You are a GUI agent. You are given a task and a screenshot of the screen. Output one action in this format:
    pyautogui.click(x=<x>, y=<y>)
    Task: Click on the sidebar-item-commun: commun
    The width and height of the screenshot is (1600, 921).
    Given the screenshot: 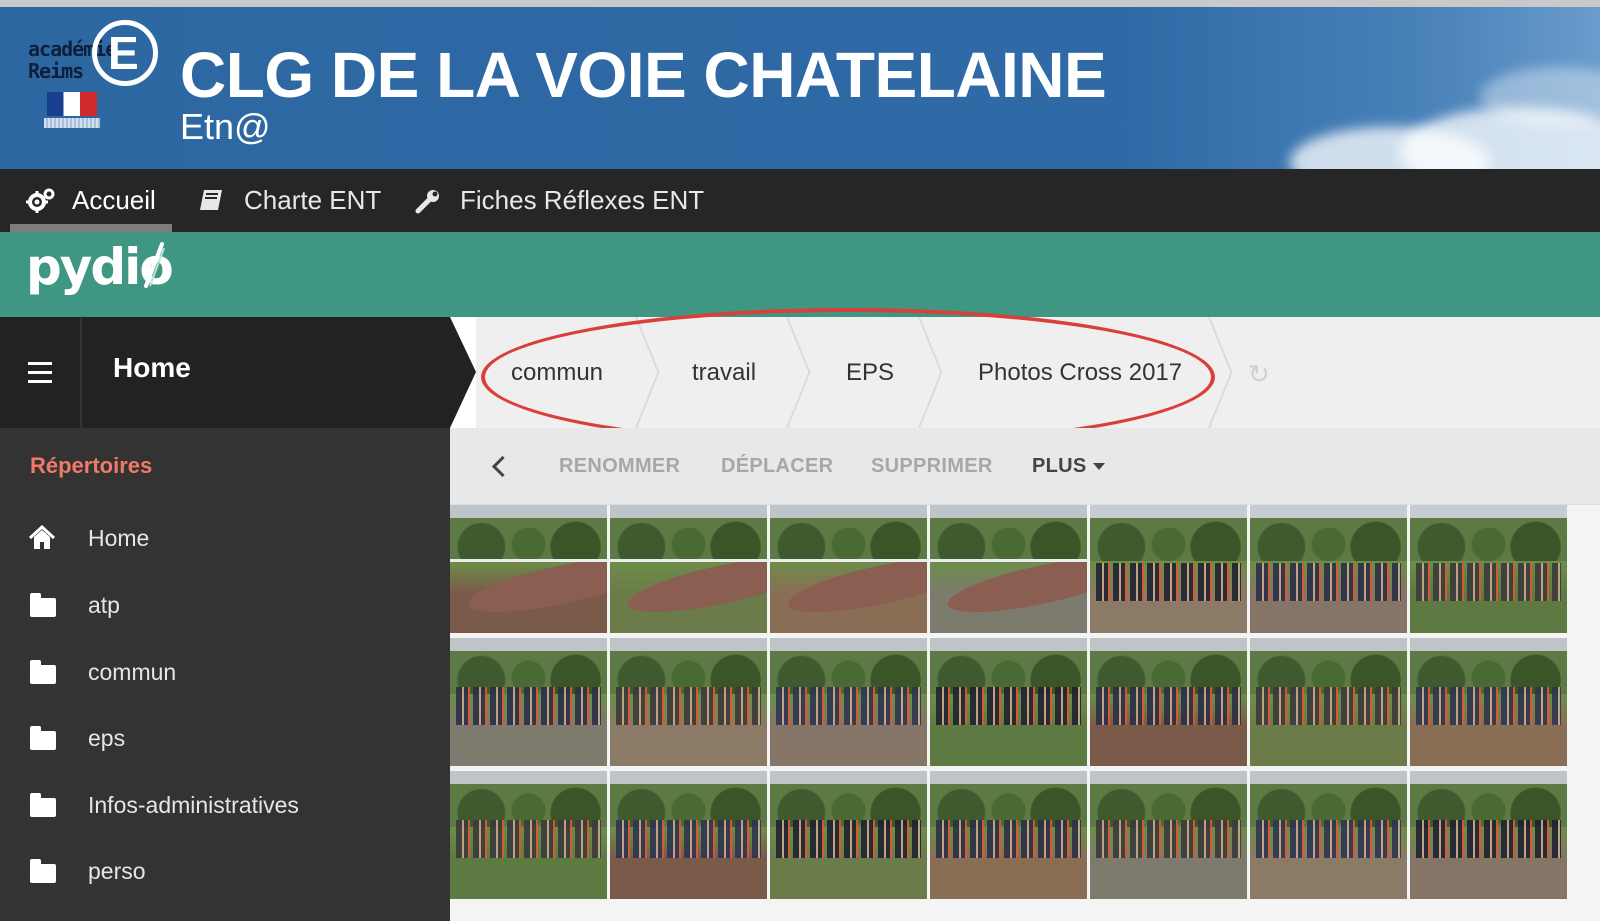 What is the action you would take?
    pyautogui.click(x=102, y=672)
    